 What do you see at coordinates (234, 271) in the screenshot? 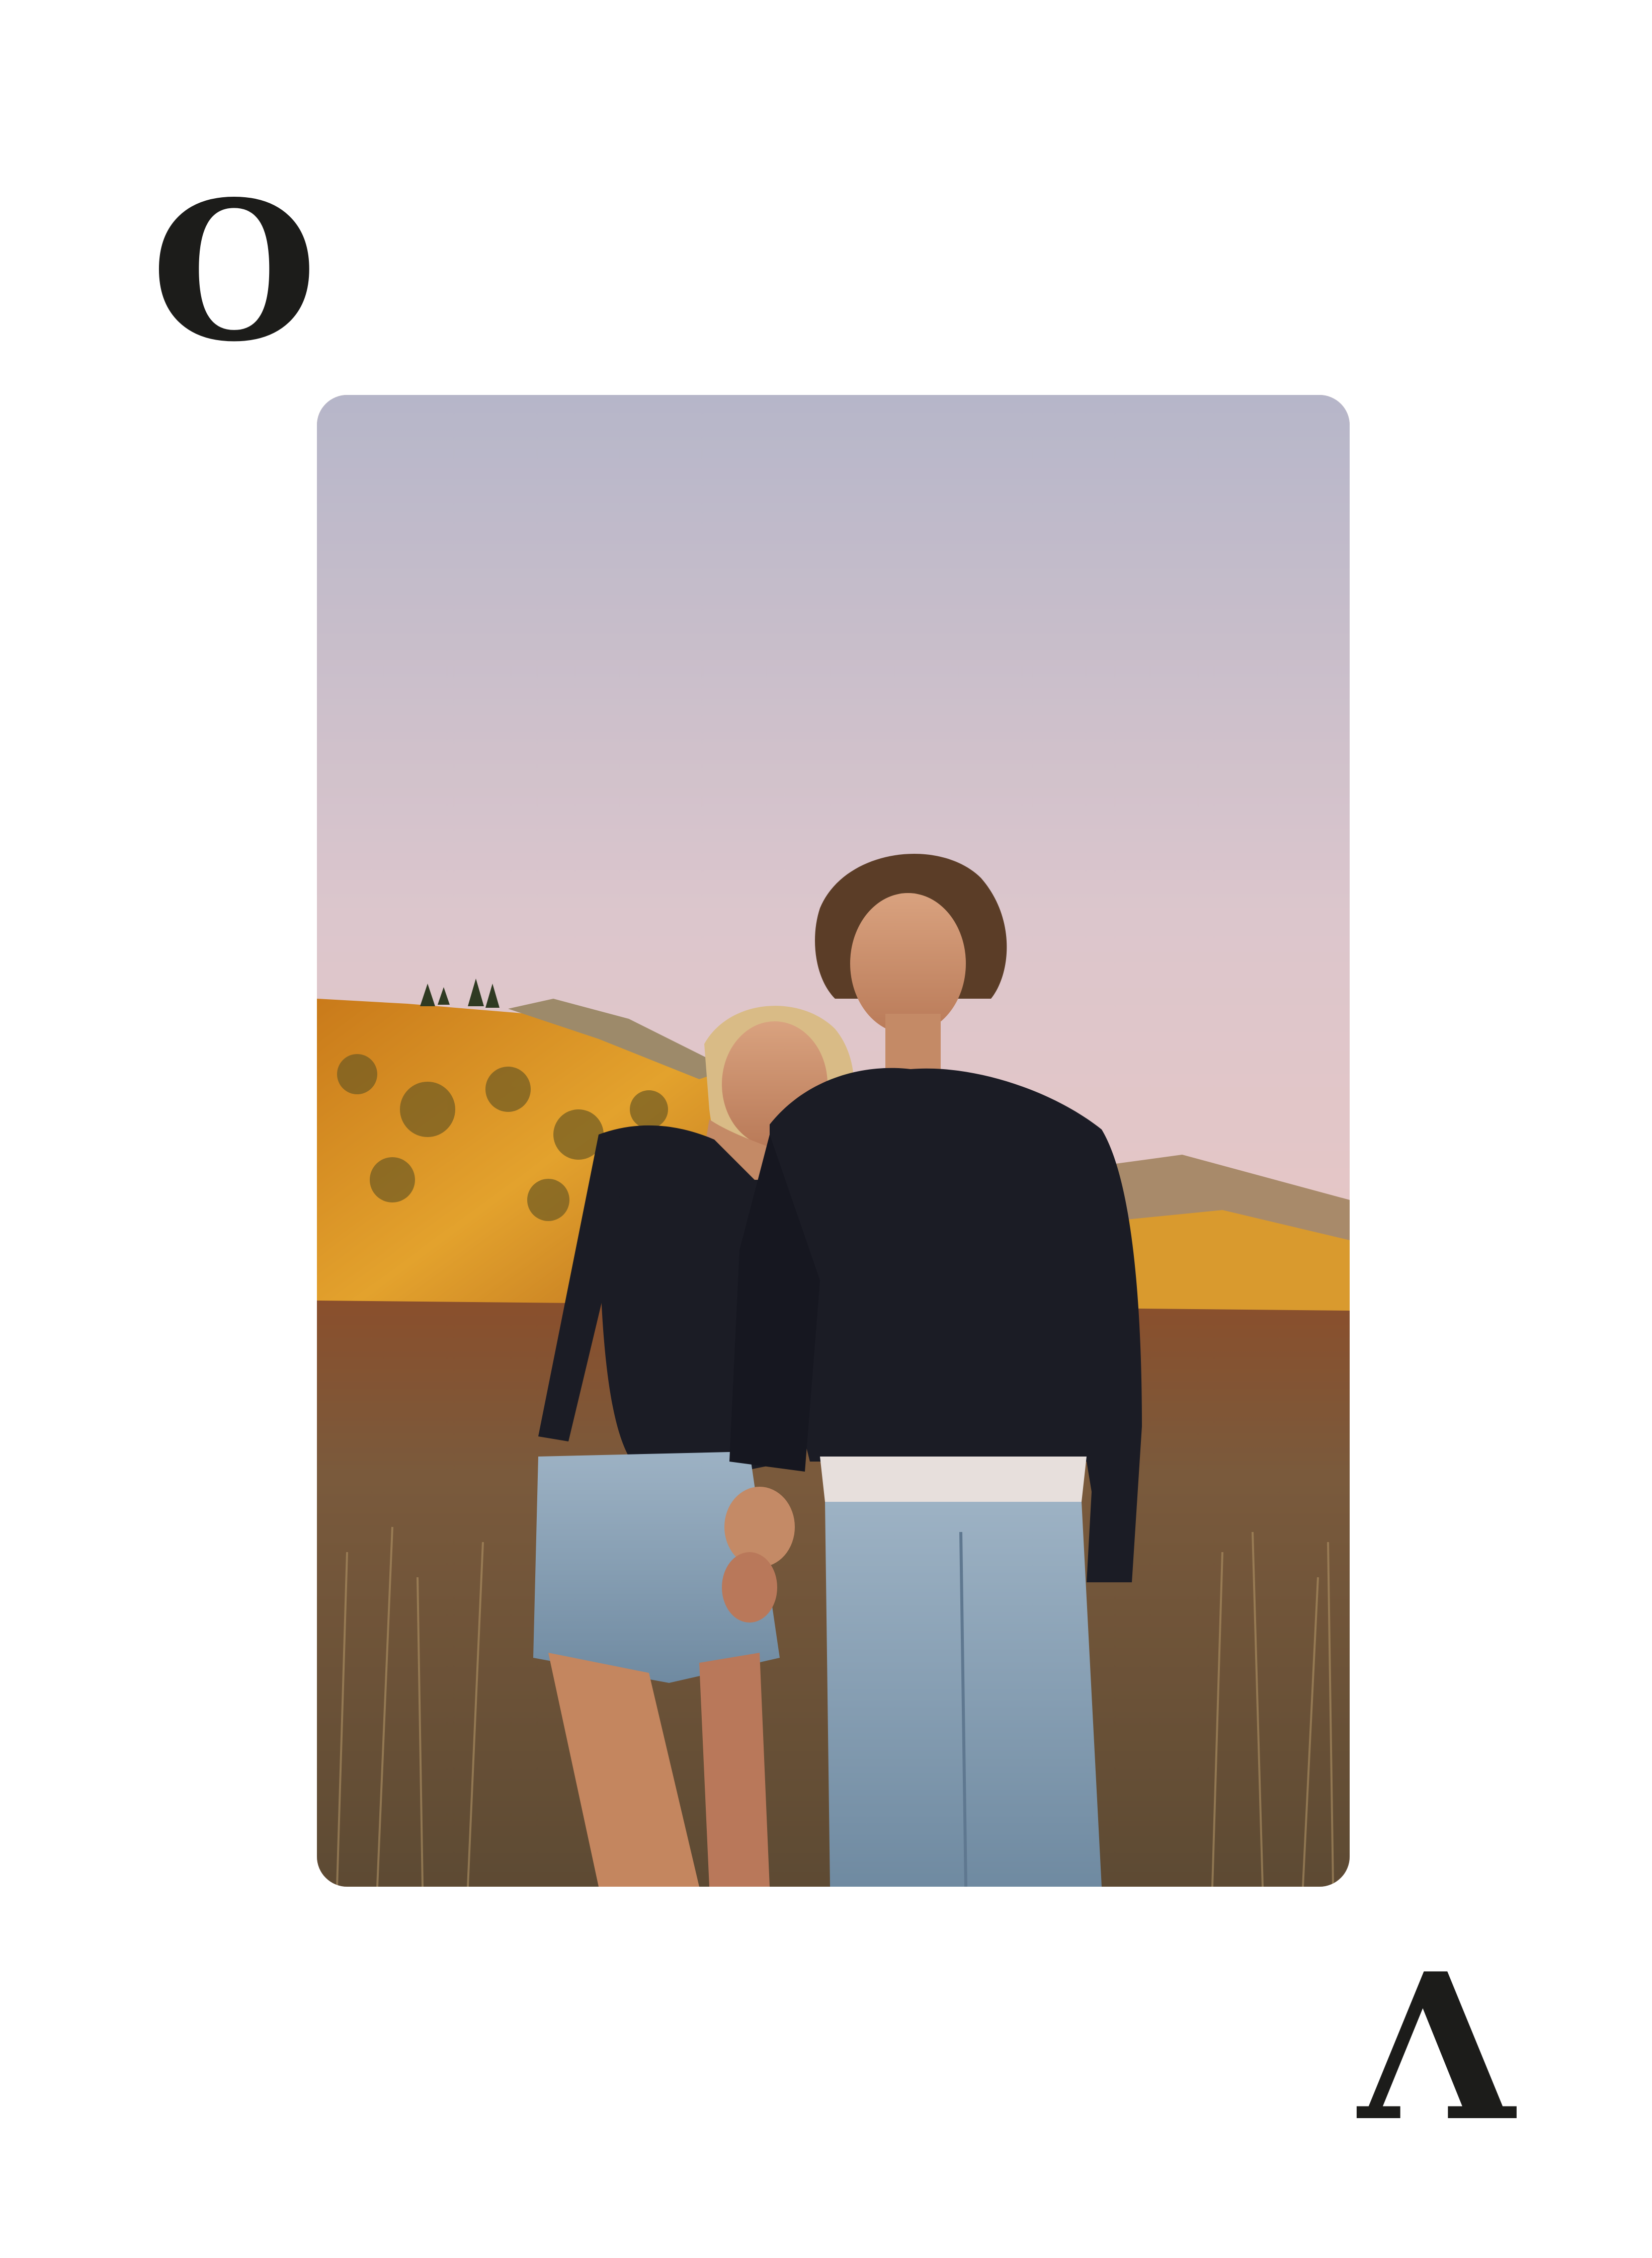
I see `corner-letter-top-left: O` at bounding box center [234, 271].